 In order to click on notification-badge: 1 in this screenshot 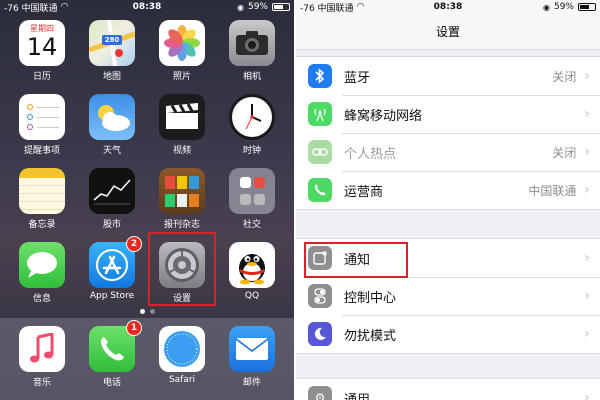, I will do `click(134, 328)`.